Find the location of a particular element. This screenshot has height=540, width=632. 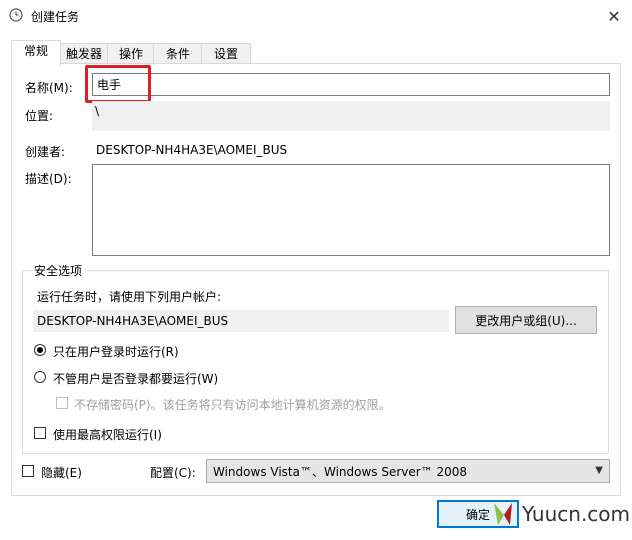

tab-label: 常规 is located at coordinates (35, 51).